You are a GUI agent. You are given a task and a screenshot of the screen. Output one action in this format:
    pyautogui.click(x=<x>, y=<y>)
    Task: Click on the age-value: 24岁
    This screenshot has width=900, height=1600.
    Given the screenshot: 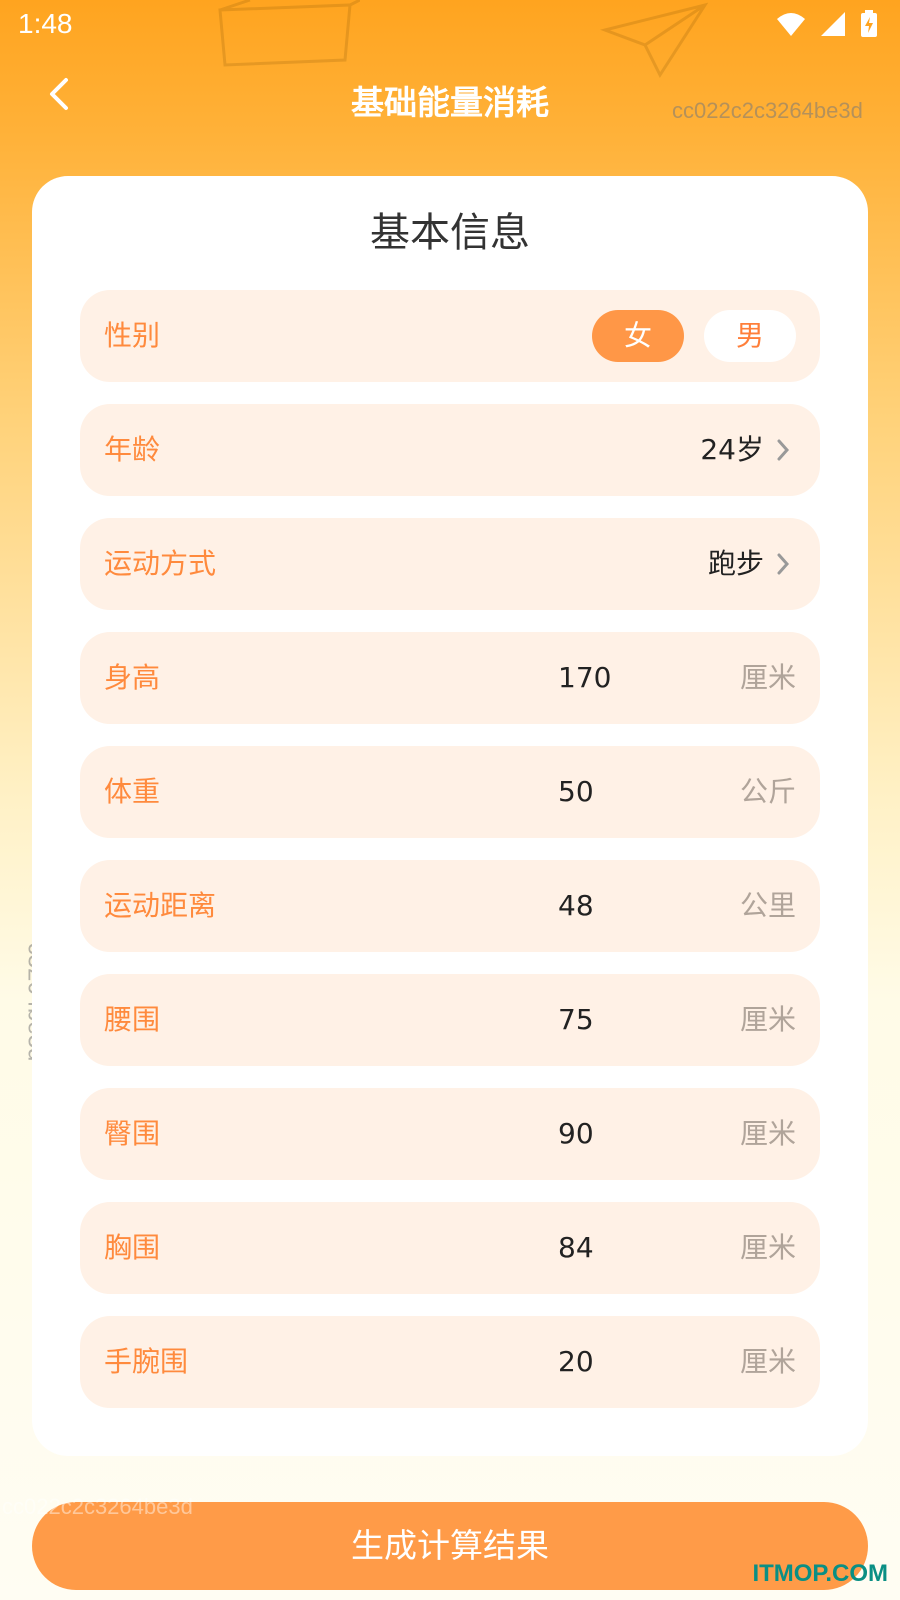 What is the action you would take?
    pyautogui.click(x=732, y=449)
    